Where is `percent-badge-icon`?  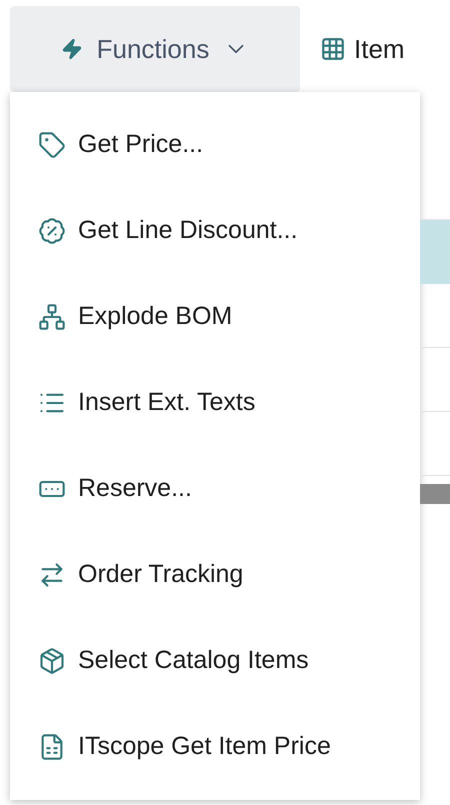 percent-badge-icon is located at coordinates (52, 231).